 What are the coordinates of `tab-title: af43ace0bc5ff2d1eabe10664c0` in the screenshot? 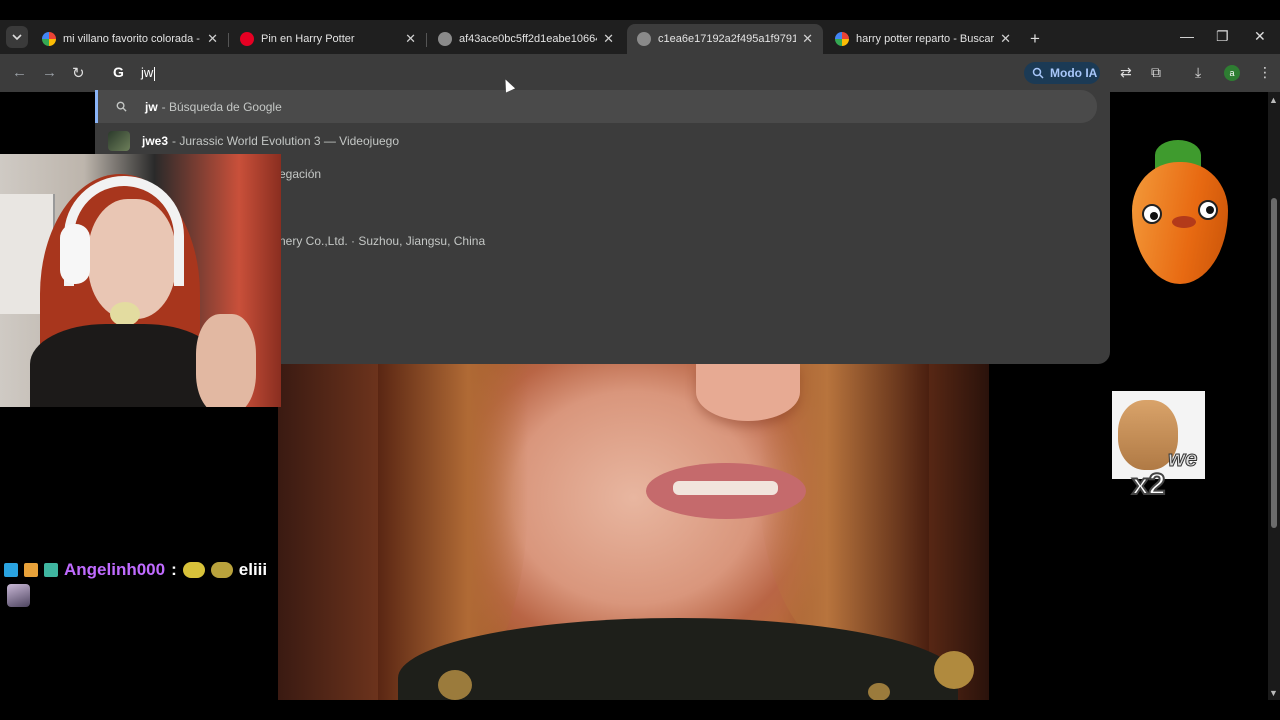 It's located at (528, 39).